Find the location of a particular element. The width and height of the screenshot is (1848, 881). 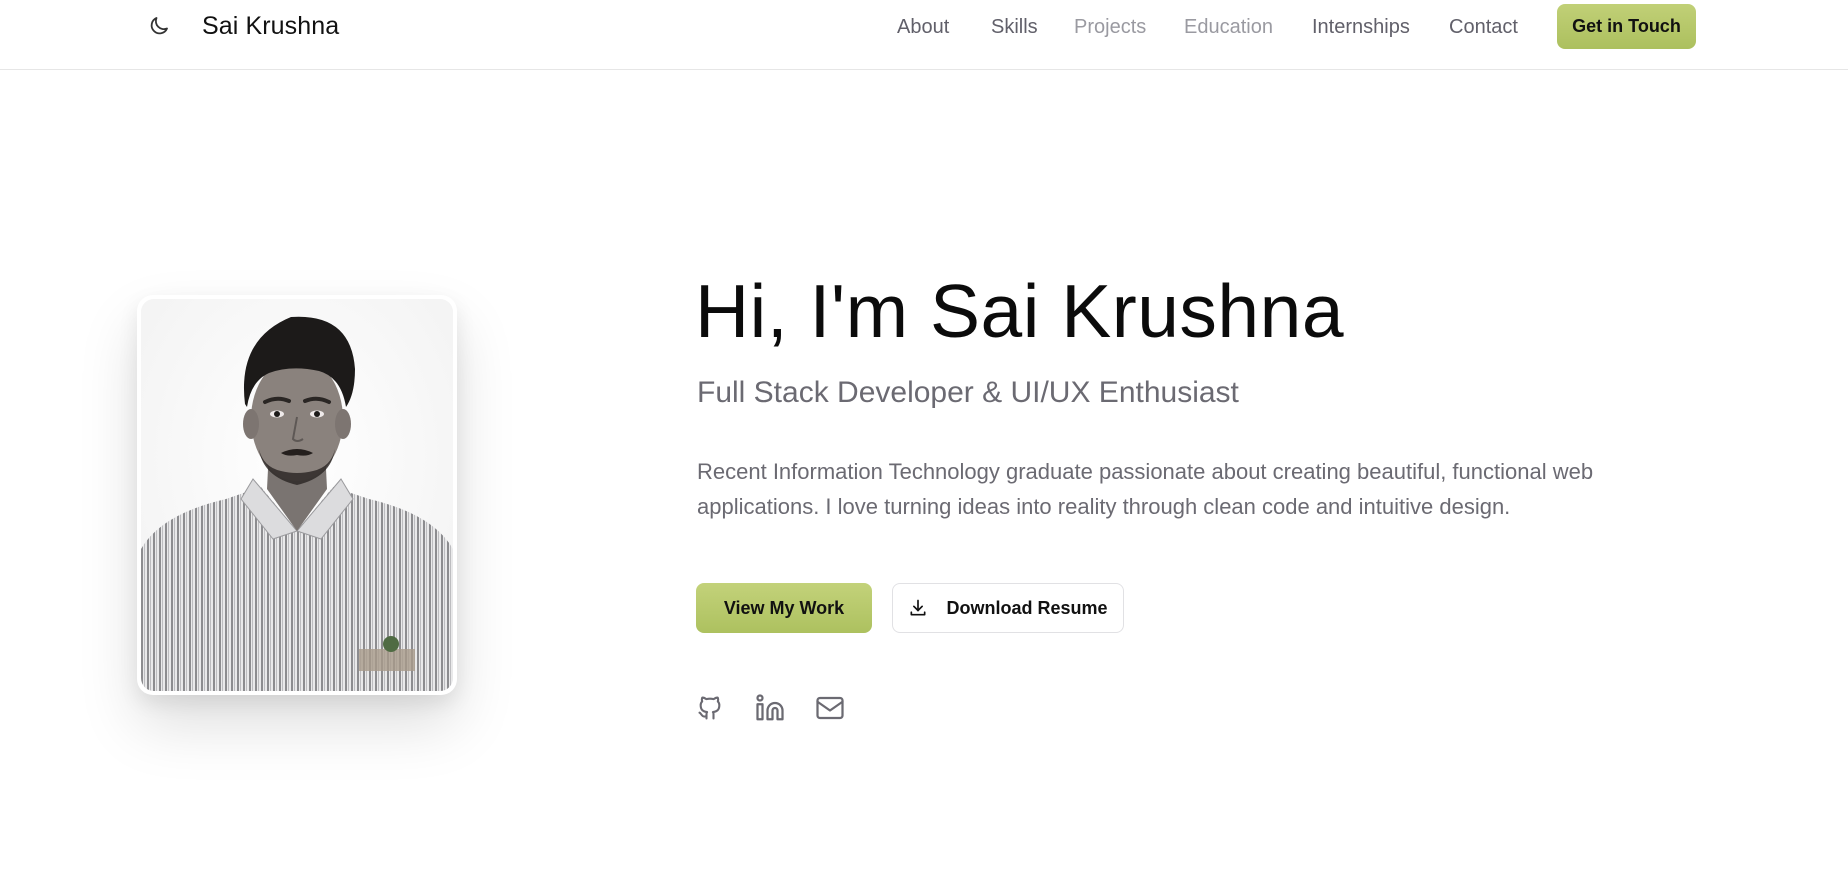

profile-photo-card is located at coordinates (297, 495).